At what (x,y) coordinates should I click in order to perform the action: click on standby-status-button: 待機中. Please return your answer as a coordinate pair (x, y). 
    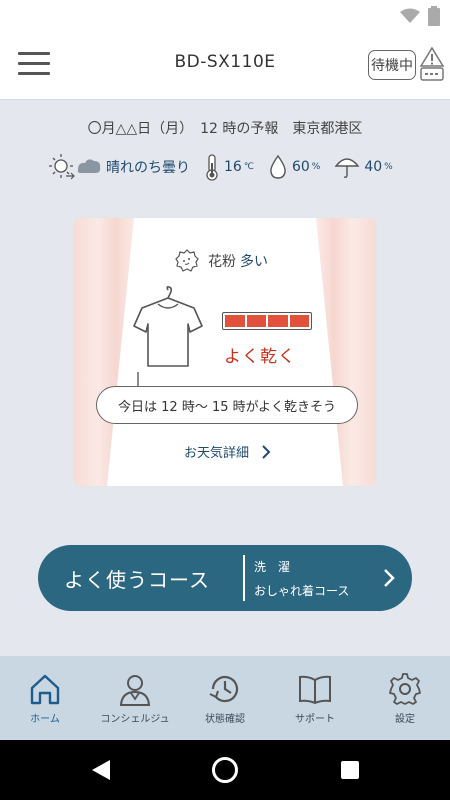
    Looking at the image, I should click on (392, 65).